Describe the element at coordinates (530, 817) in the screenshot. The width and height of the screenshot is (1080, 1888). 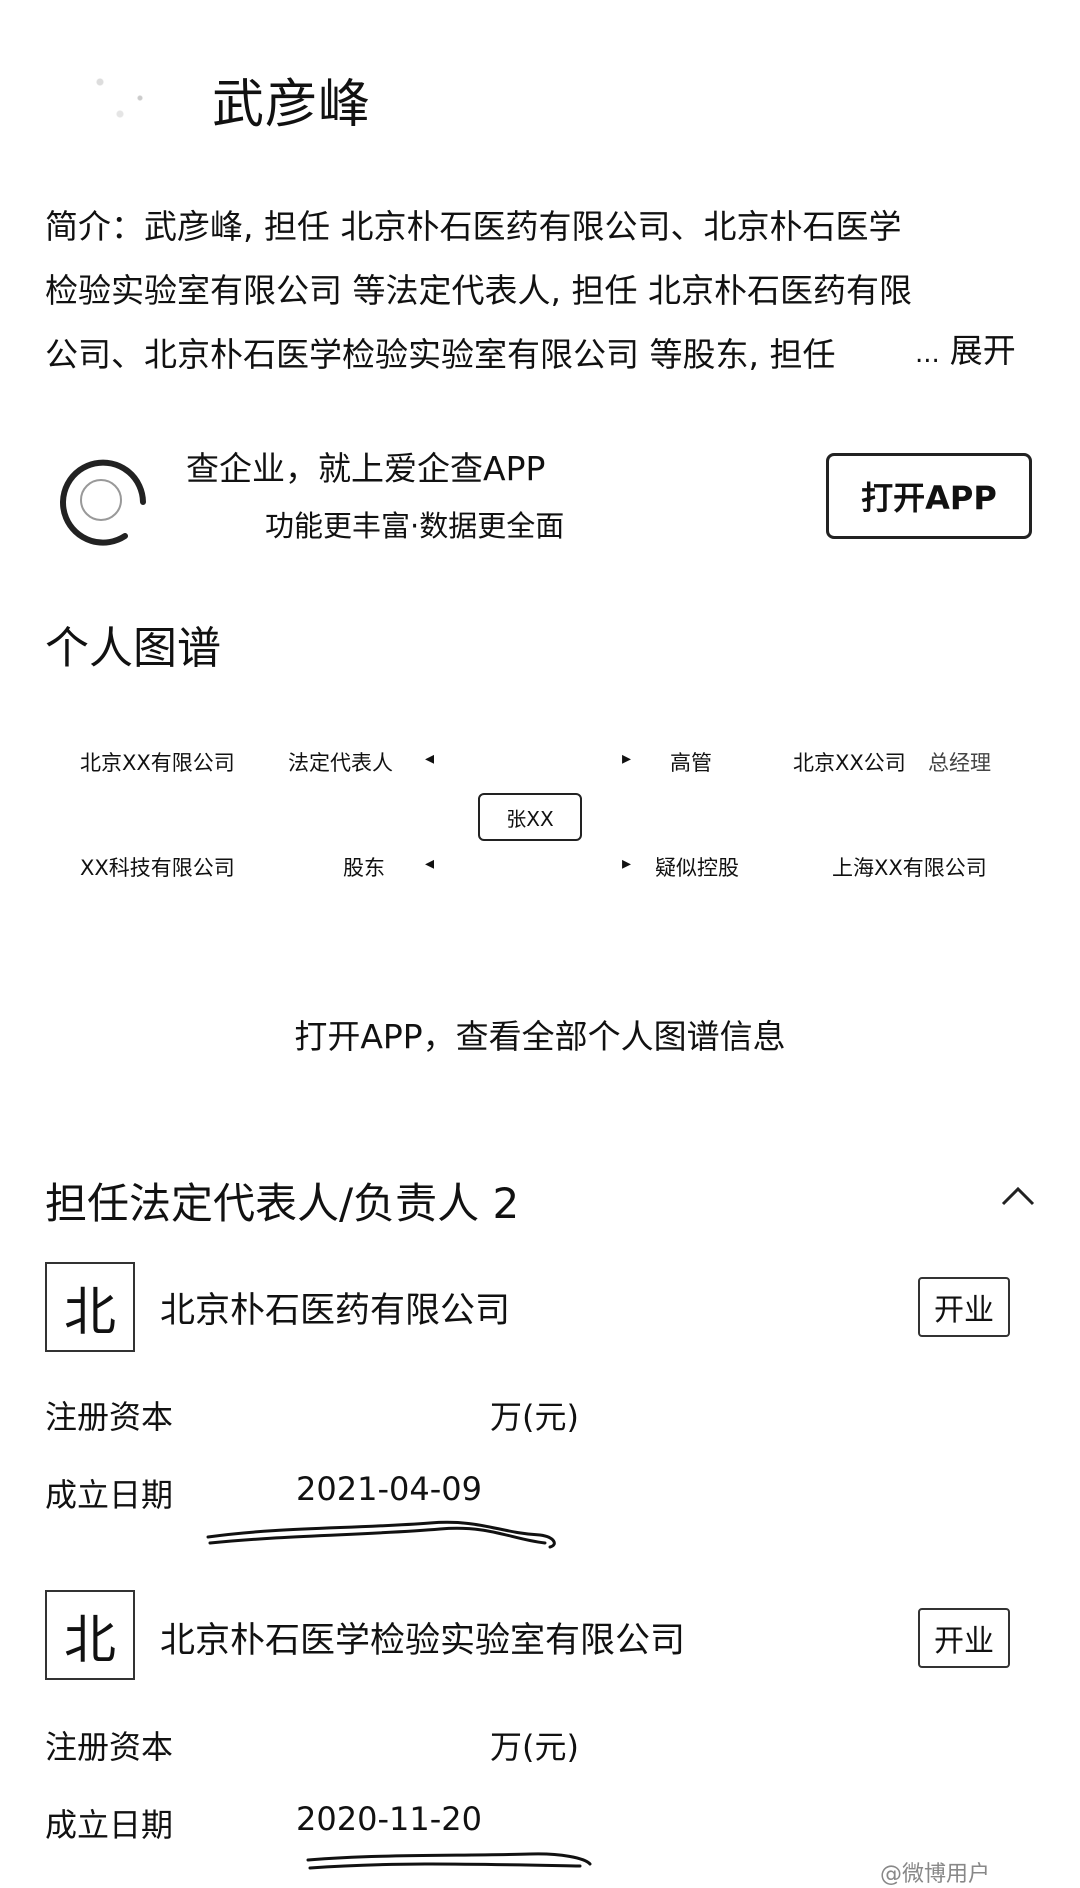
I see `graph-center-node: 张XX` at that location.